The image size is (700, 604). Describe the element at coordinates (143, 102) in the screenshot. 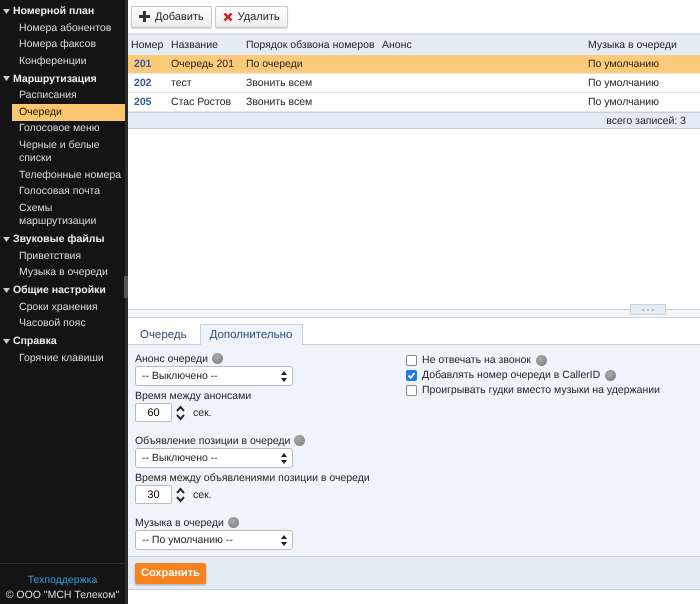

I see `table-cell-text: 205` at that location.